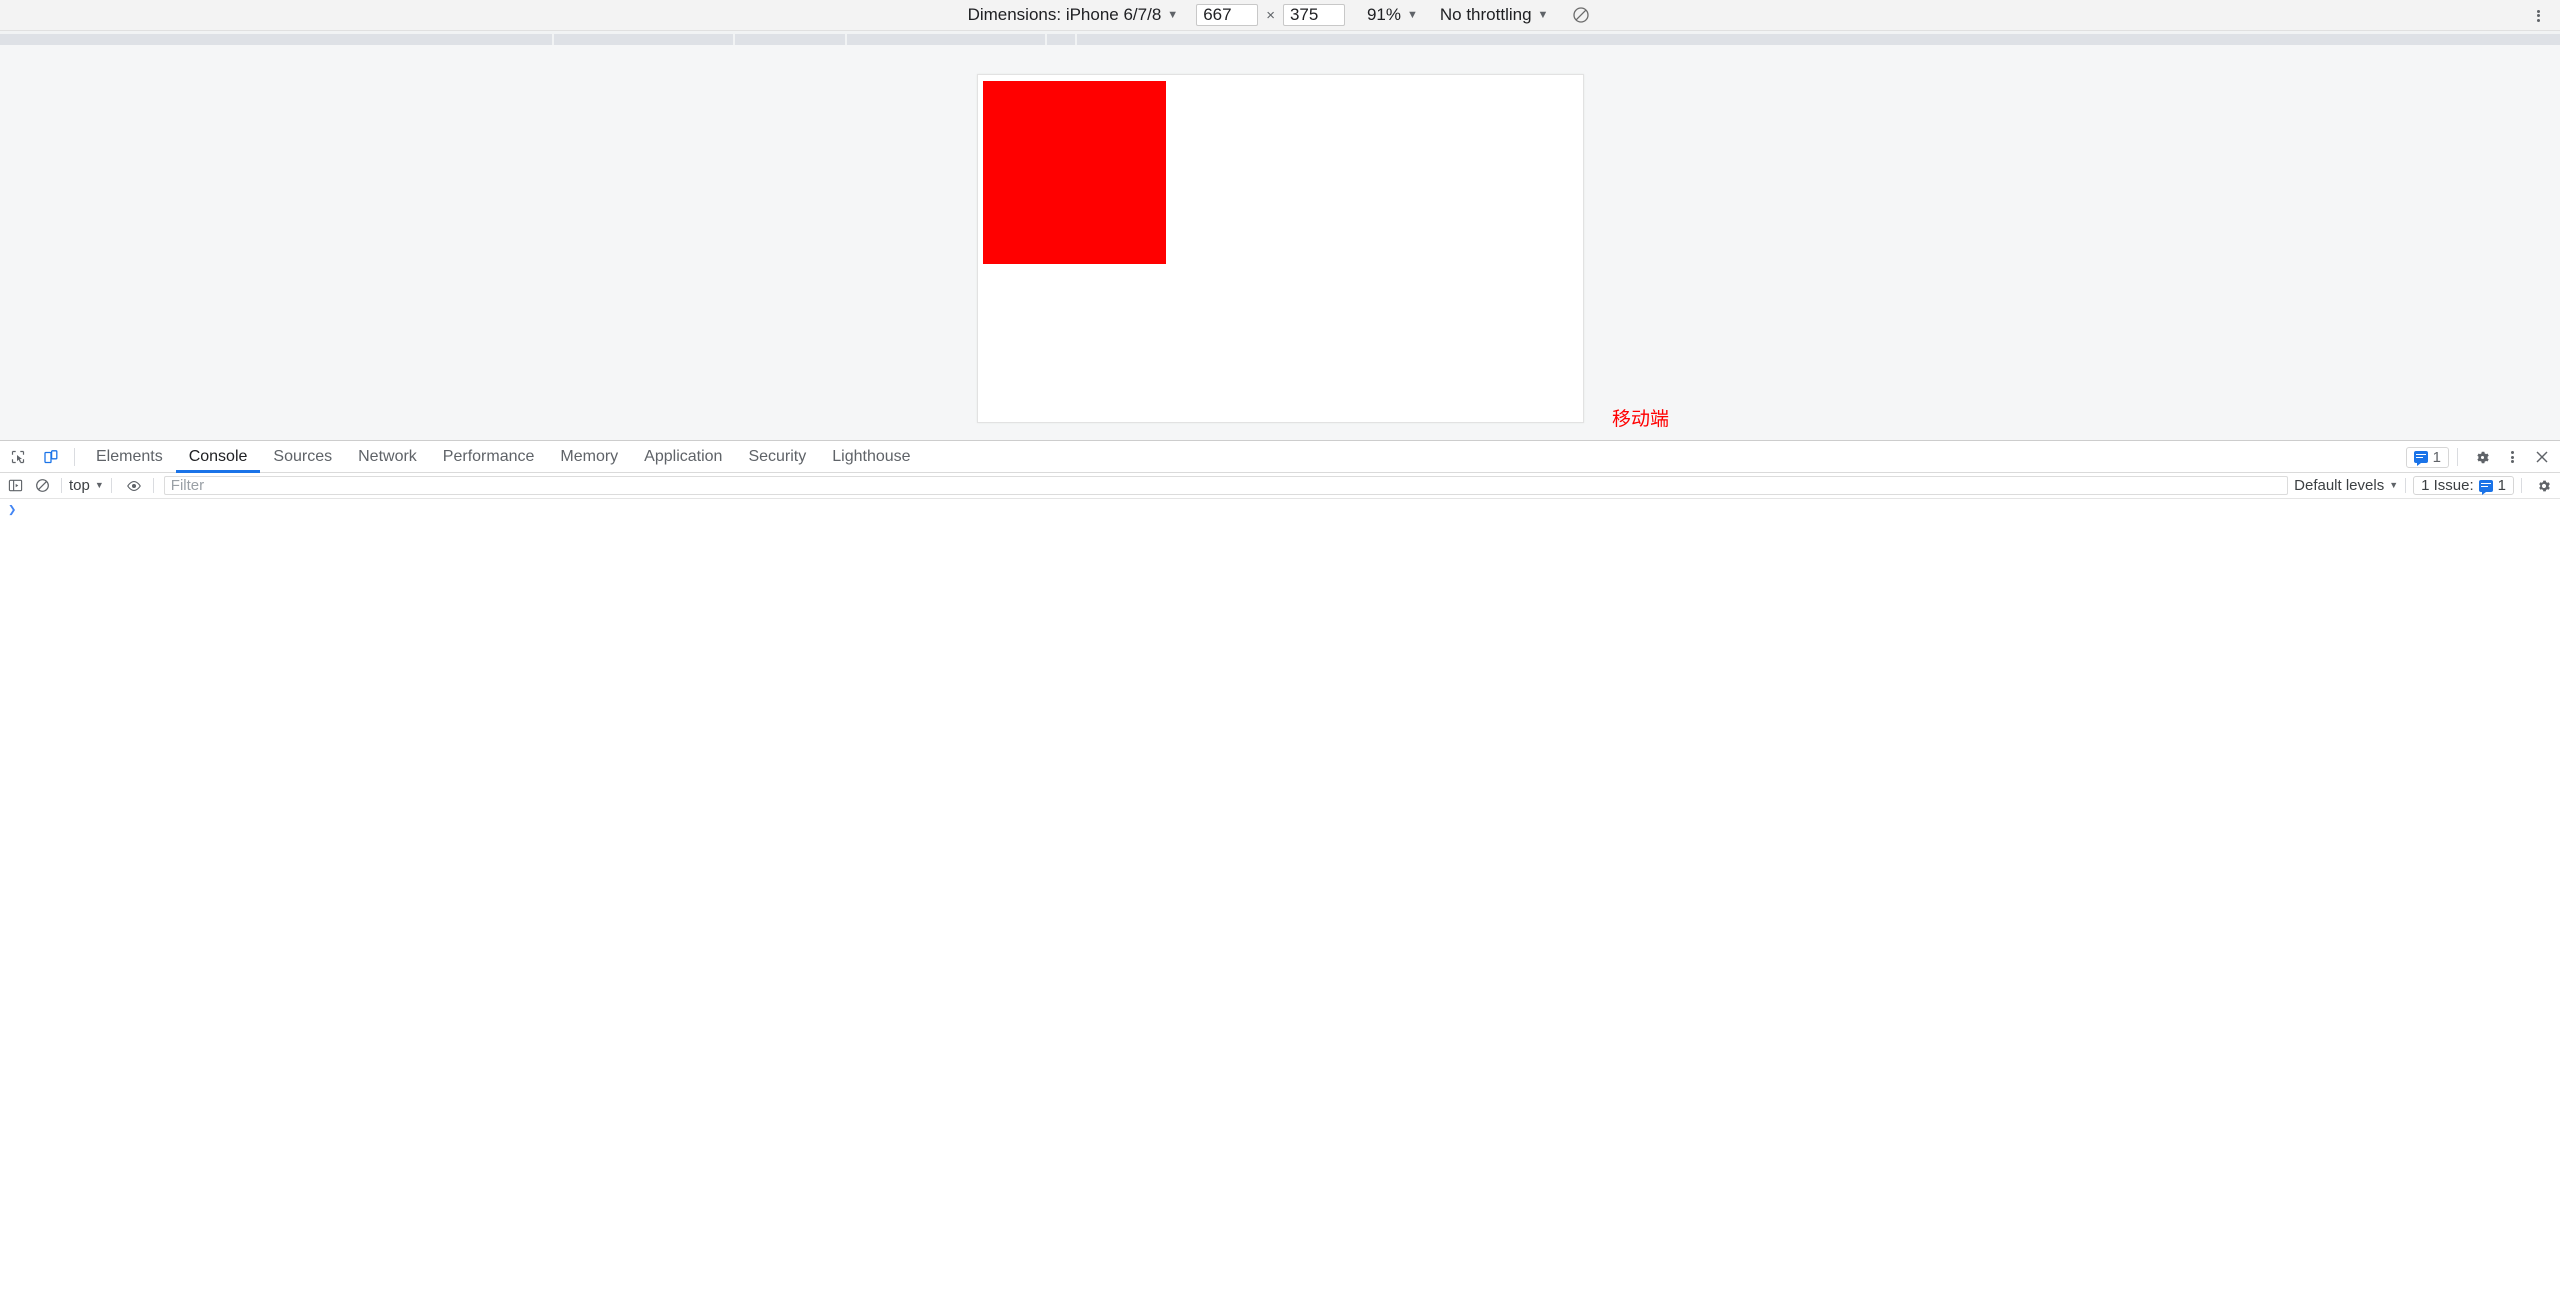 This screenshot has width=2560, height=1296. What do you see at coordinates (1074, 172) in the screenshot?
I see `red-square-element` at bounding box center [1074, 172].